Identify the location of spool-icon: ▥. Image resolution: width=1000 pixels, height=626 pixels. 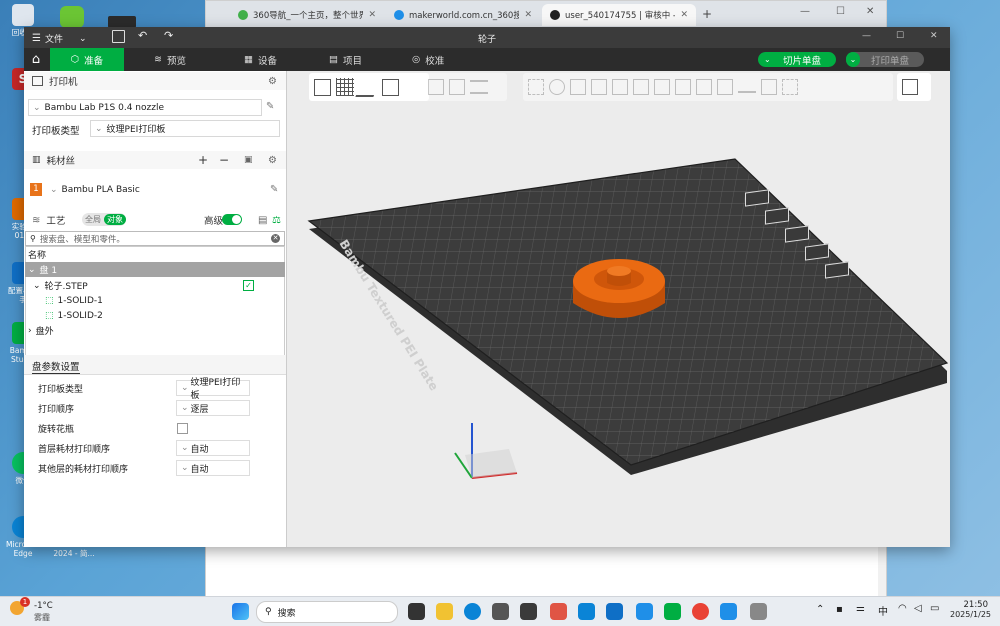
(36, 160).